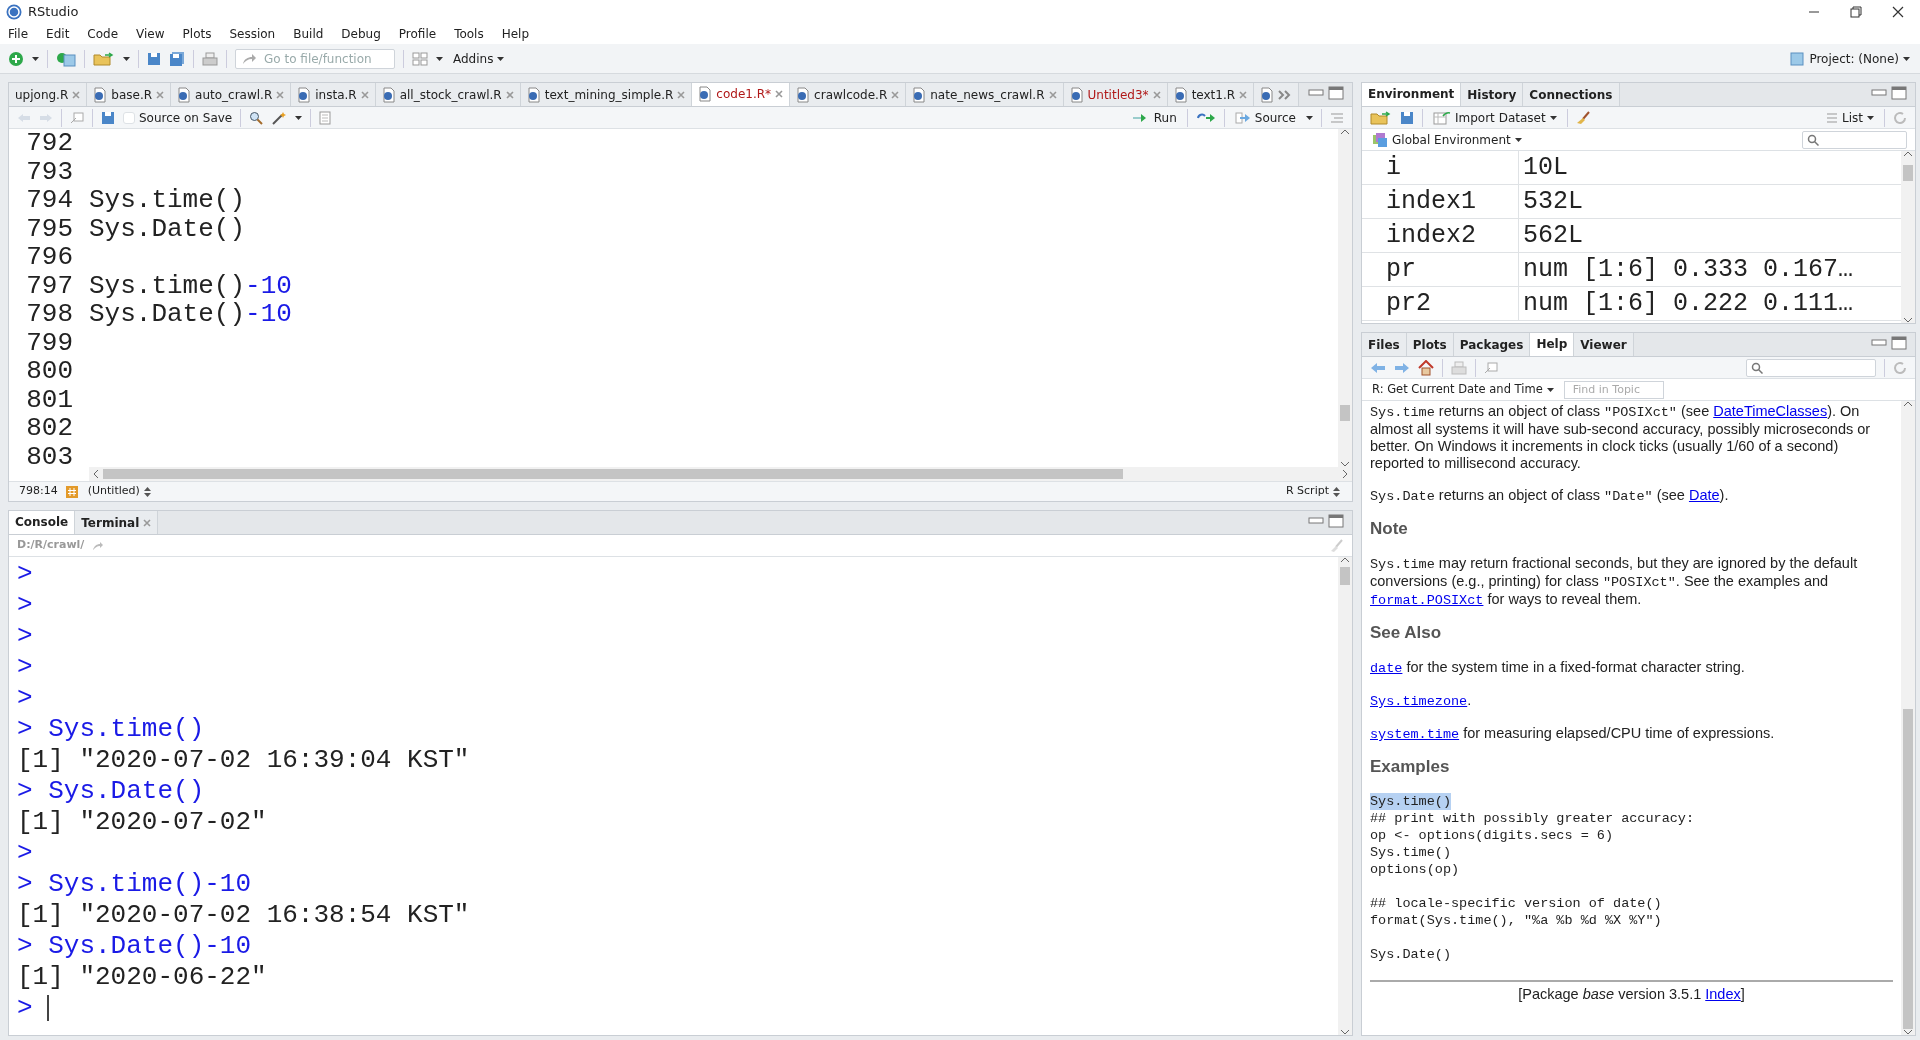  I want to click on menu-item: Build, so click(308, 34).